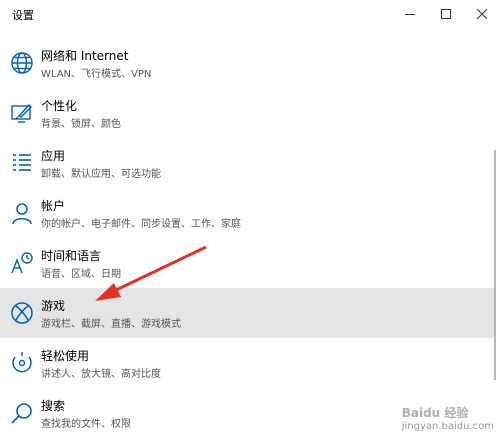 The width and height of the screenshot is (500, 438). I want to click on maximize-icon, so click(446, 13).